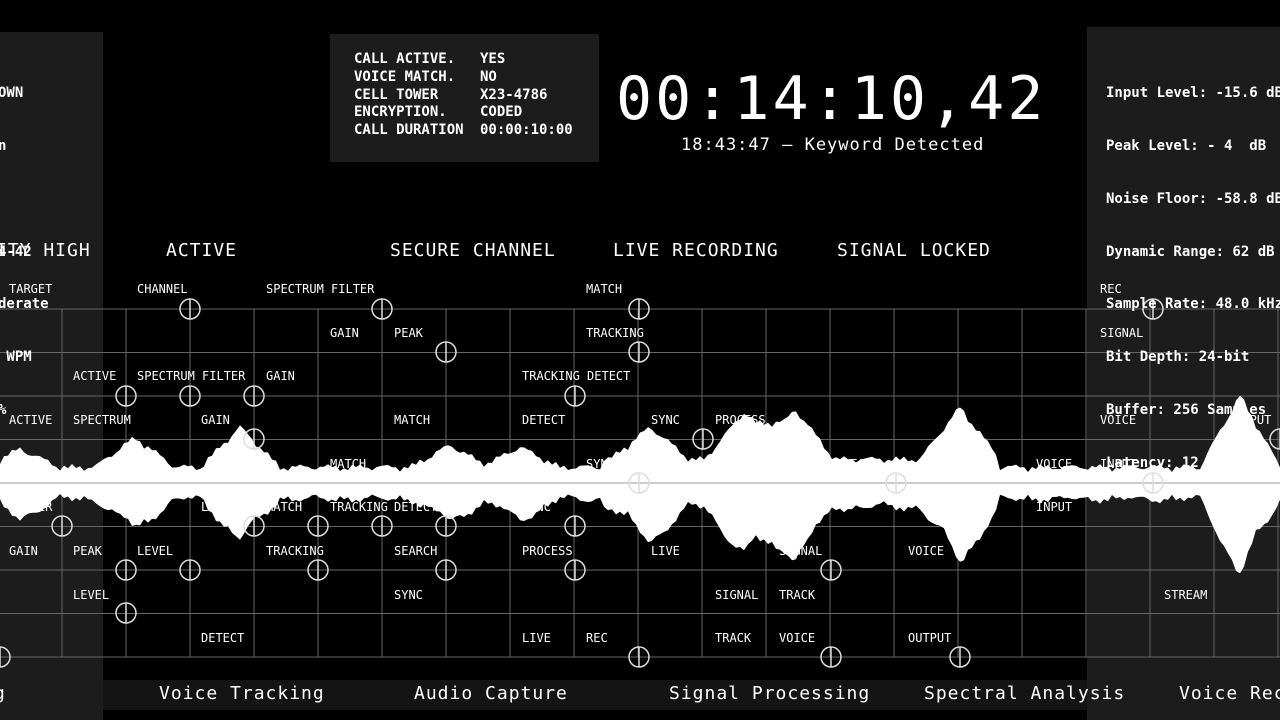 The width and height of the screenshot is (1280, 720). What do you see at coordinates (1190, 251) in the screenshot?
I see `stat-dynamic-range: Dynamic Range: 62 dB` at bounding box center [1190, 251].